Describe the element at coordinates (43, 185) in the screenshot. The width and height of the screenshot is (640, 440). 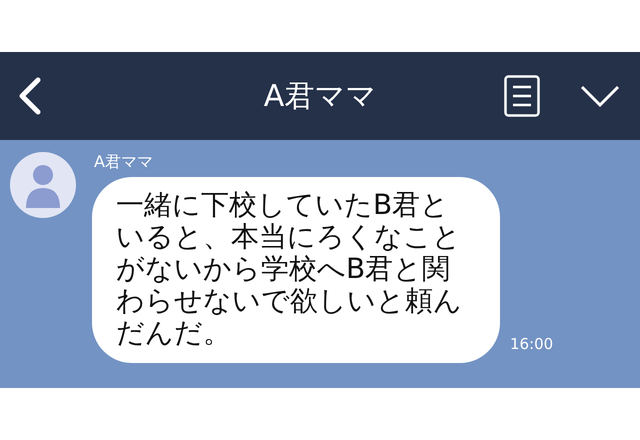
I see `avatar-icon` at that location.